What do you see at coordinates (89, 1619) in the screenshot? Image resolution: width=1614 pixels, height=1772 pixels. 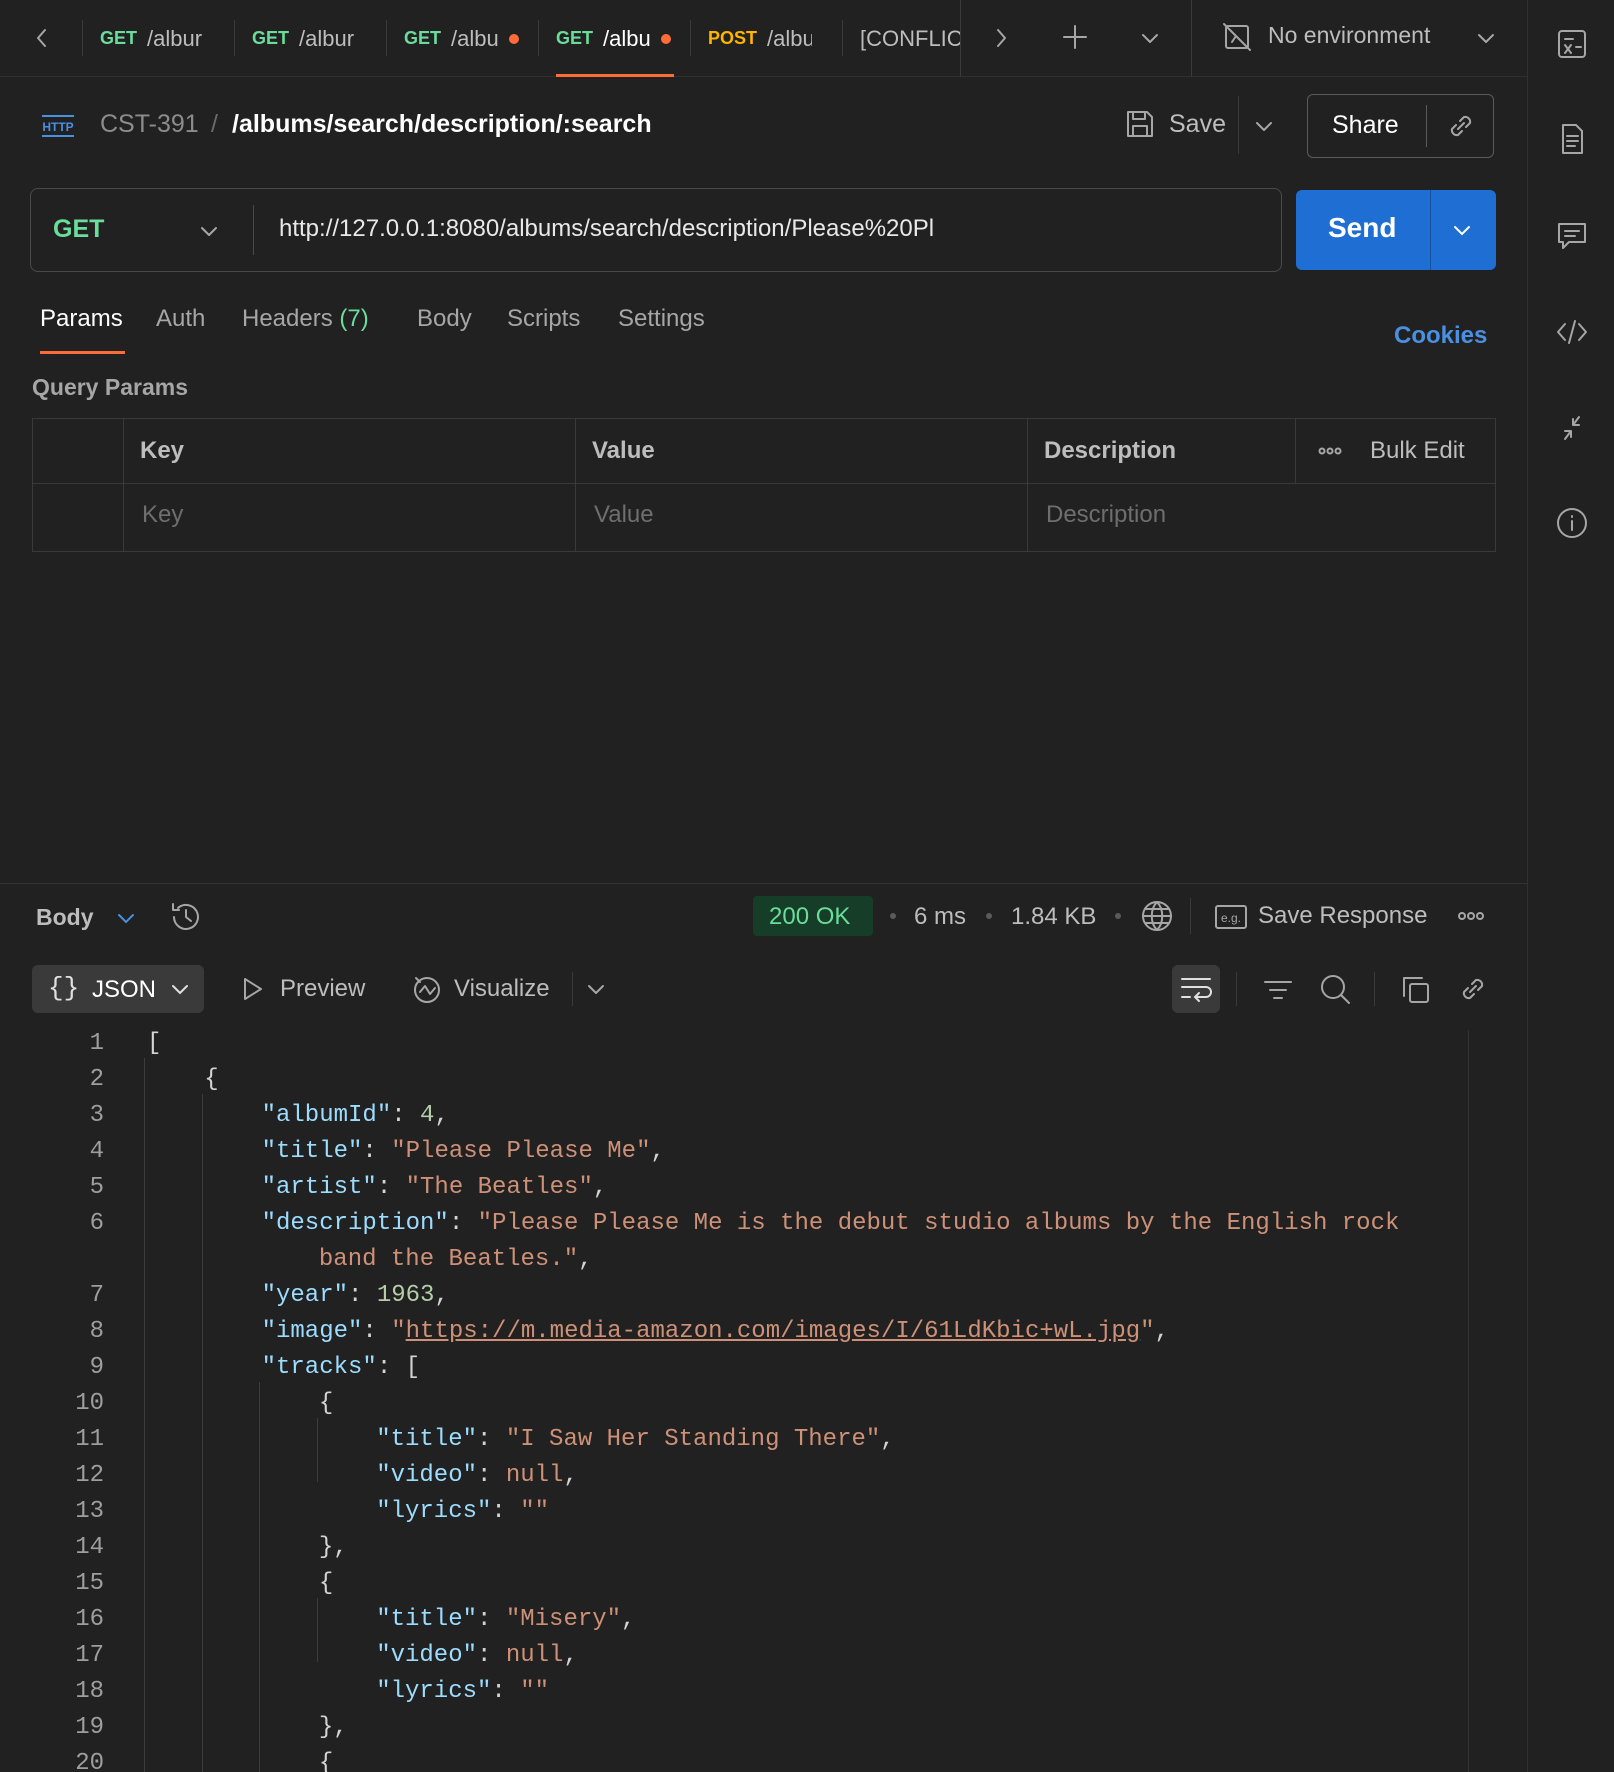 I see `line-number: 16` at bounding box center [89, 1619].